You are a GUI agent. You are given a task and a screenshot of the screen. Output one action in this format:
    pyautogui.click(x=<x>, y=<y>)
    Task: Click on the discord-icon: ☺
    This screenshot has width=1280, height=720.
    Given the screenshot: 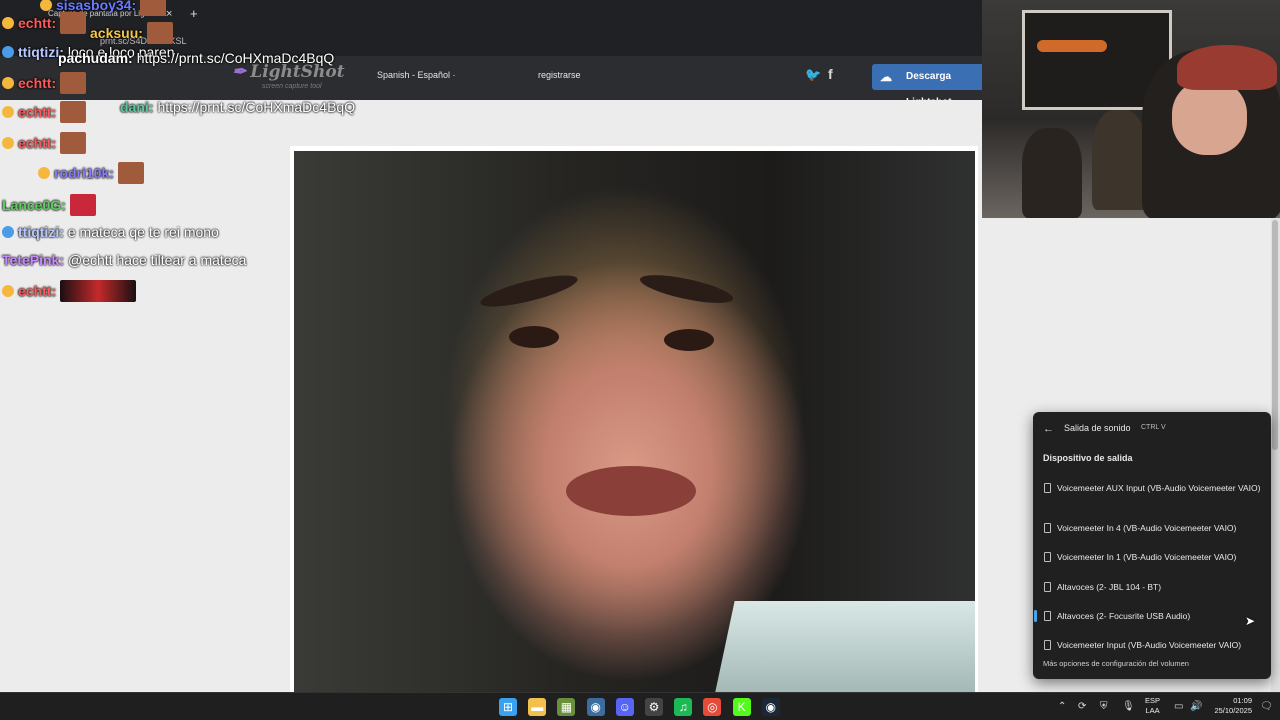 What is the action you would take?
    pyautogui.click(x=624, y=707)
    